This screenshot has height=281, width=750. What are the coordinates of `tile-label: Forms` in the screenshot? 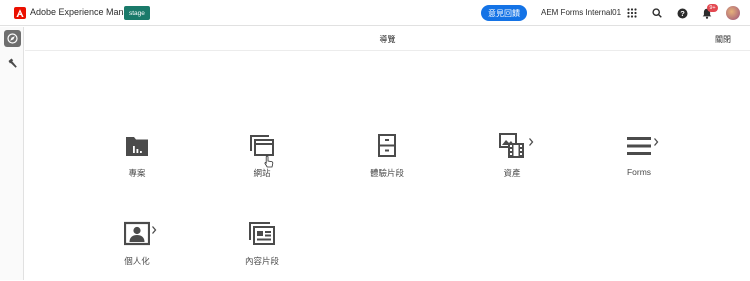 It's located at (639, 172).